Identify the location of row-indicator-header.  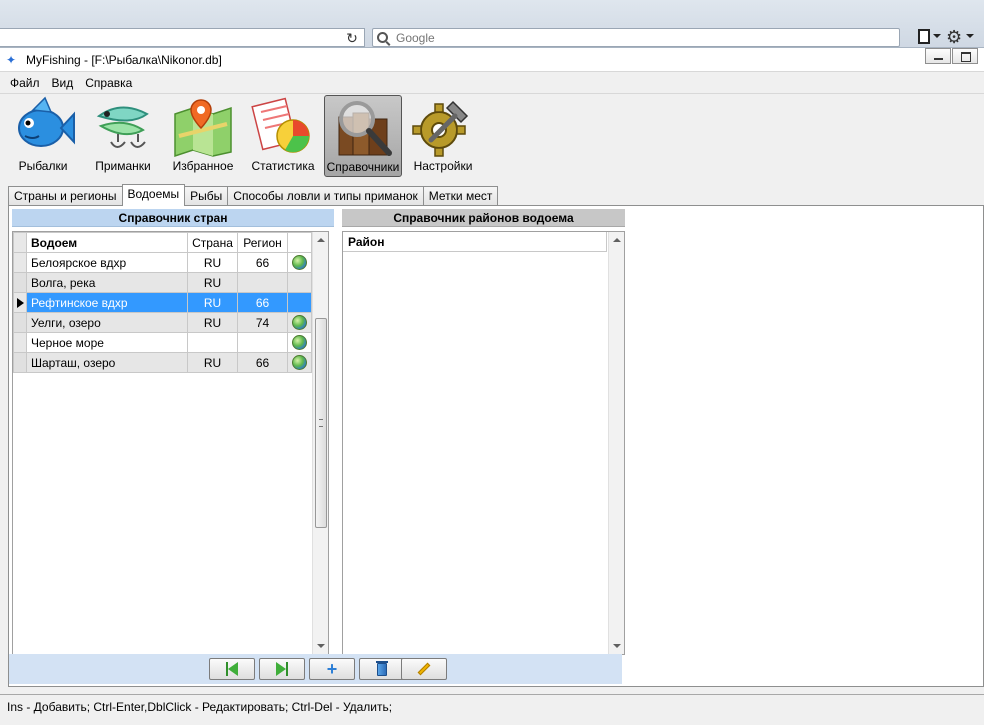
(20, 242).